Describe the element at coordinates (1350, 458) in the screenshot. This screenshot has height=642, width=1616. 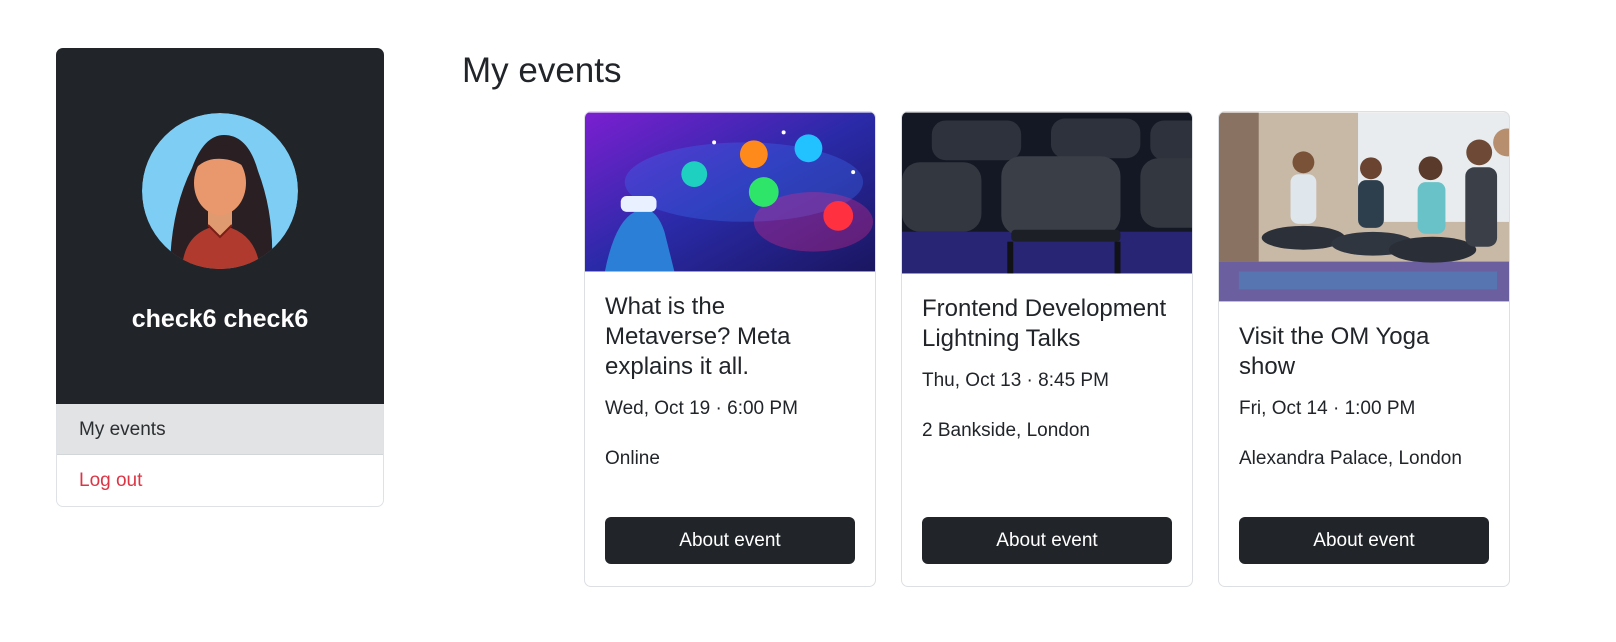
I see `event-location: Alexandra Palace, London` at that location.